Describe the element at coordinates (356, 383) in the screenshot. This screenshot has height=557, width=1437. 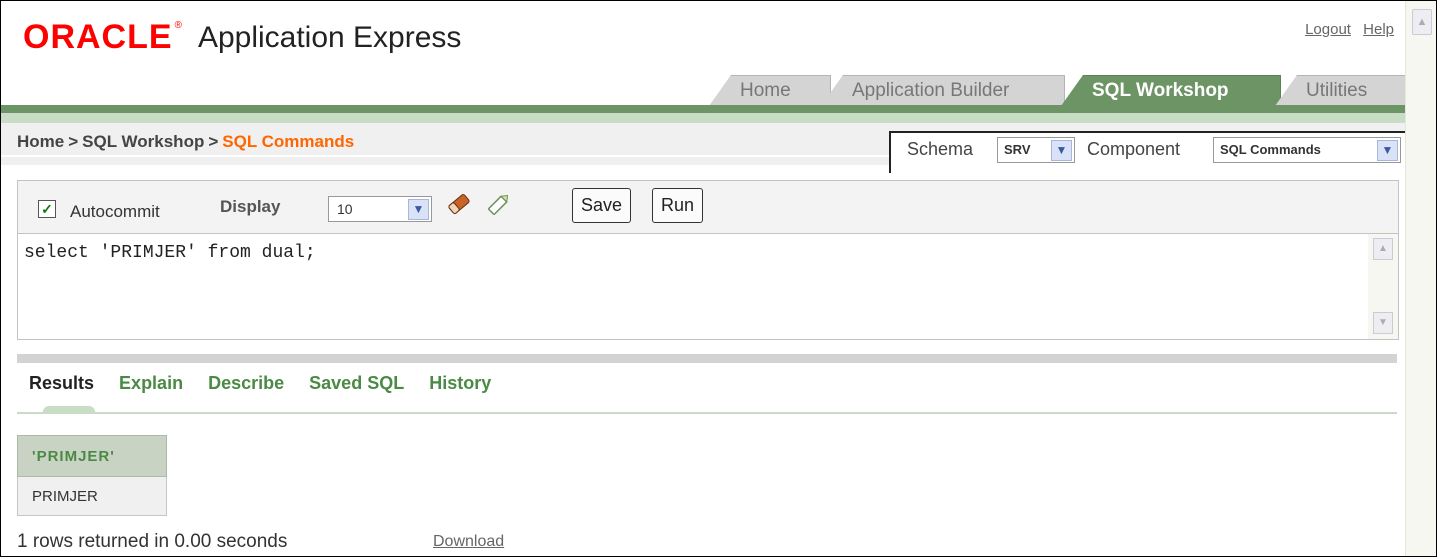
I see `tab-saved-sql: Saved SQL` at that location.